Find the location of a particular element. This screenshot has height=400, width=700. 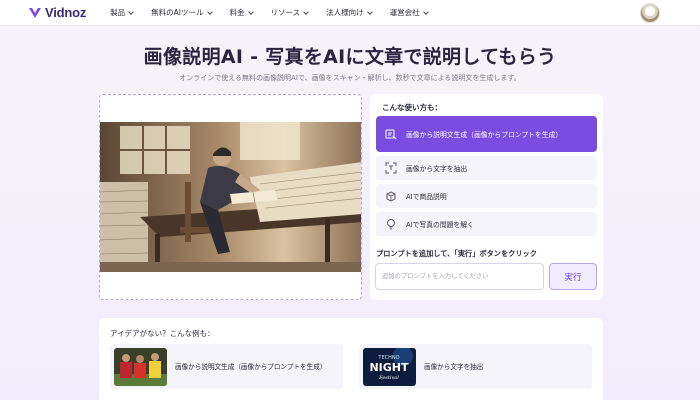

image-to-text-icon is located at coordinates (390, 134).